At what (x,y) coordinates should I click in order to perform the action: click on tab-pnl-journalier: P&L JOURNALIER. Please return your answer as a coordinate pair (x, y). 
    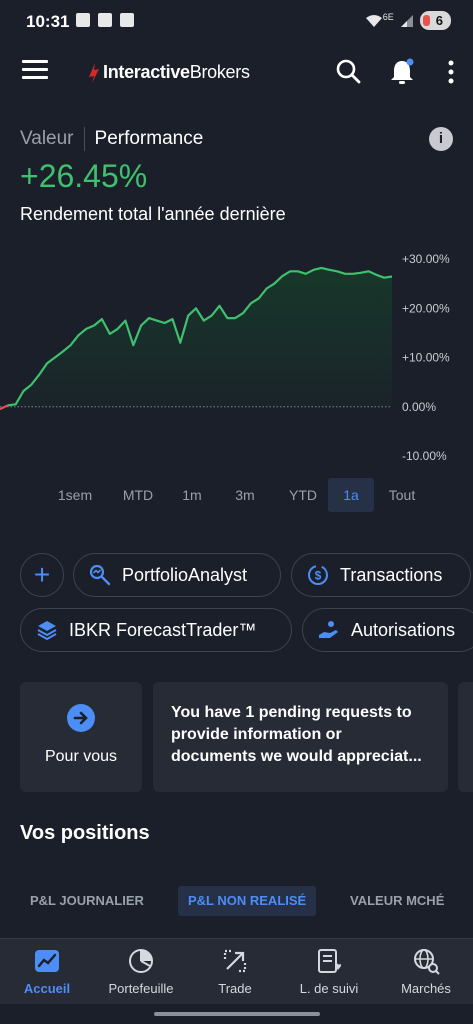
    Looking at the image, I should click on (87, 901).